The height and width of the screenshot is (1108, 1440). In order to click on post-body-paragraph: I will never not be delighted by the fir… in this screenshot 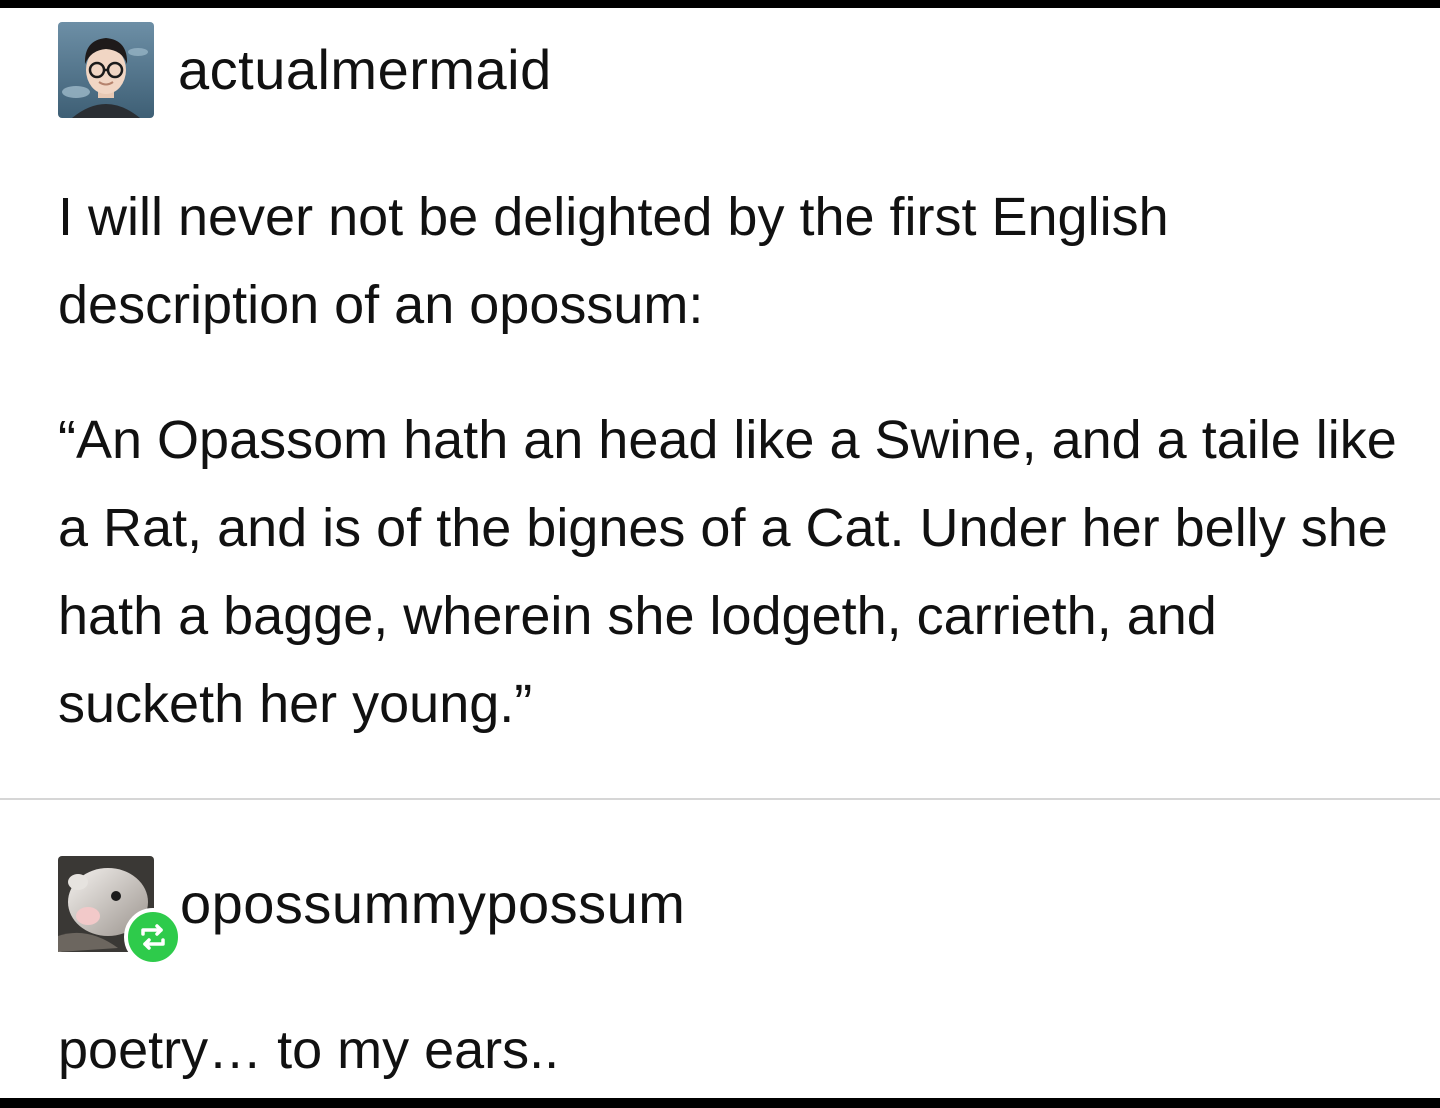, I will do `click(613, 261)`.